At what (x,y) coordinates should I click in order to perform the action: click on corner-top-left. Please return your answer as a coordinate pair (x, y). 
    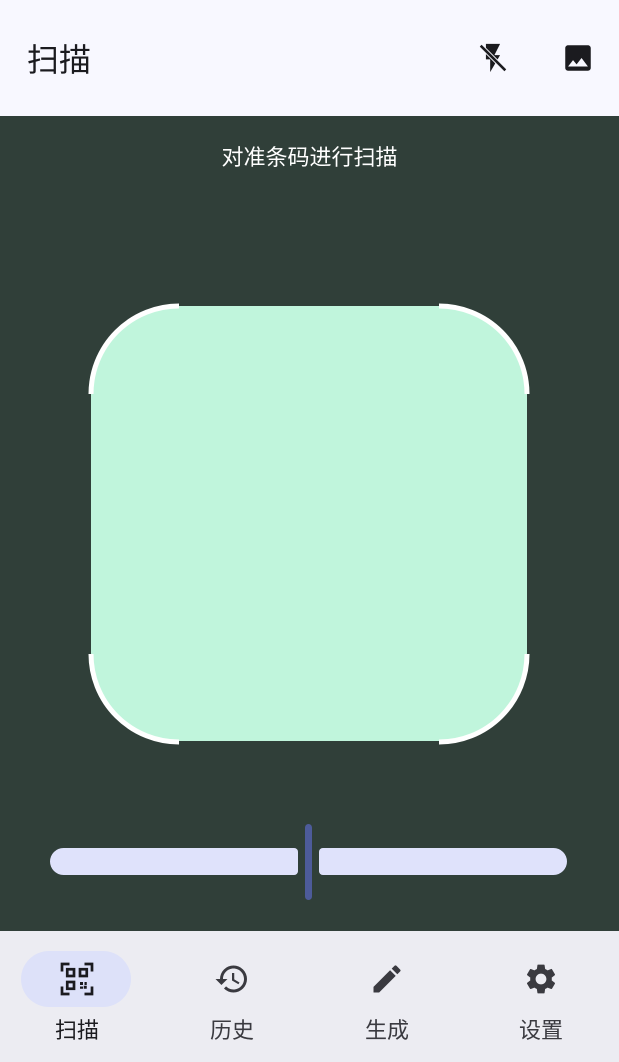
    Looking at the image, I should click on (134, 349).